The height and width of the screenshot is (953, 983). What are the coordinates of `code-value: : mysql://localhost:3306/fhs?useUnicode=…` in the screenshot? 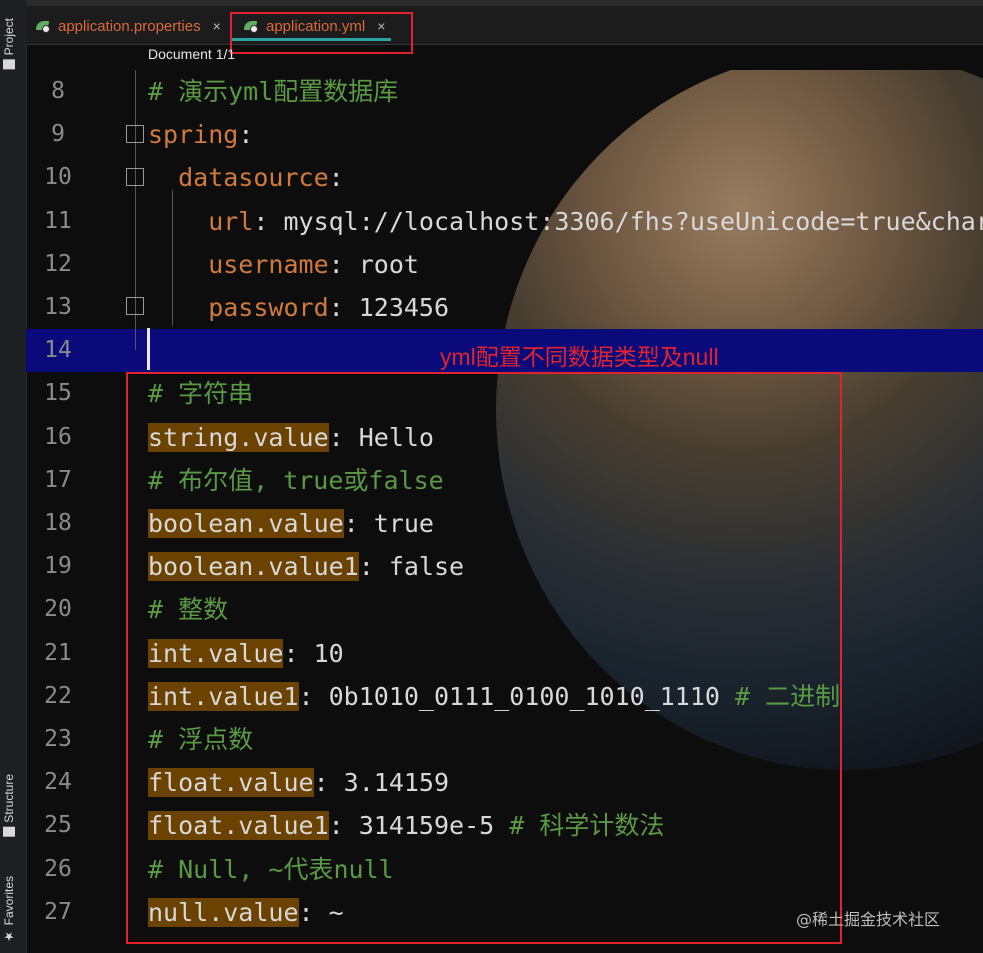 It's located at (618, 221).